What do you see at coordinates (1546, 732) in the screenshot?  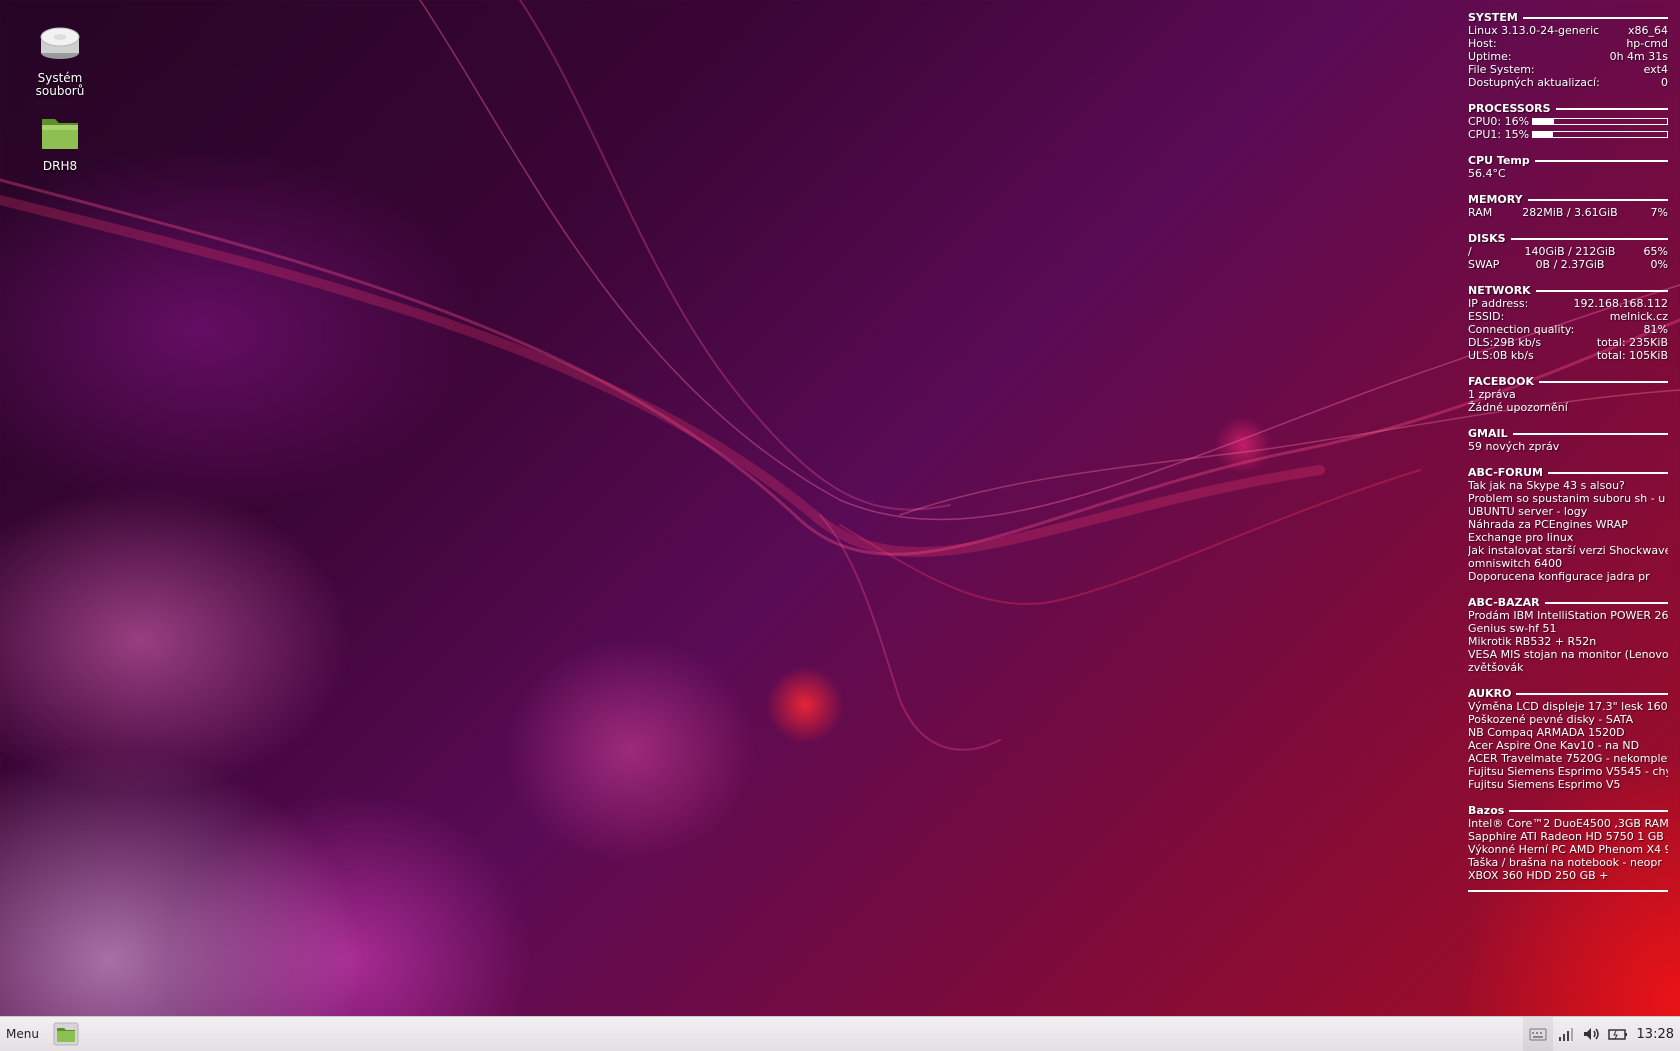 I see `list-item: NB Compaq ARMADA 1520D` at bounding box center [1546, 732].